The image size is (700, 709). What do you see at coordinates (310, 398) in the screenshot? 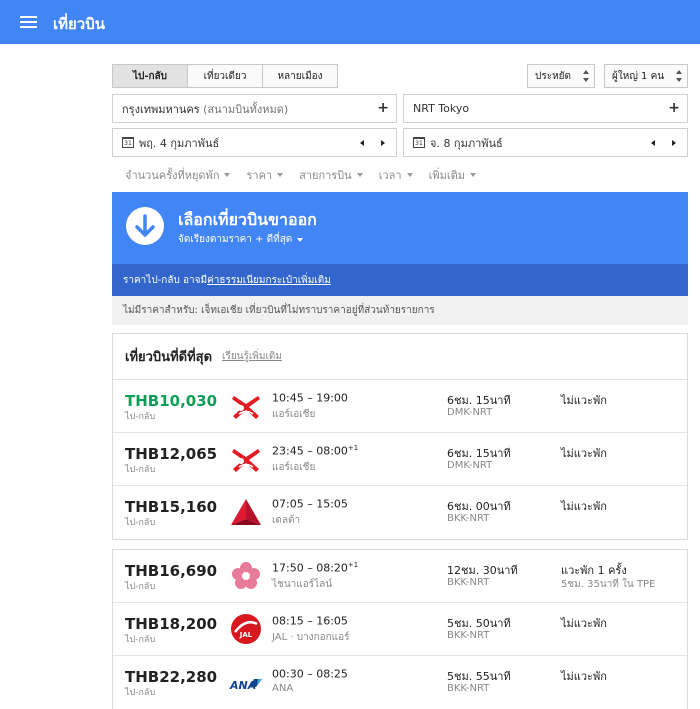
I see `flight-times: 10:45 – 19:00` at bounding box center [310, 398].